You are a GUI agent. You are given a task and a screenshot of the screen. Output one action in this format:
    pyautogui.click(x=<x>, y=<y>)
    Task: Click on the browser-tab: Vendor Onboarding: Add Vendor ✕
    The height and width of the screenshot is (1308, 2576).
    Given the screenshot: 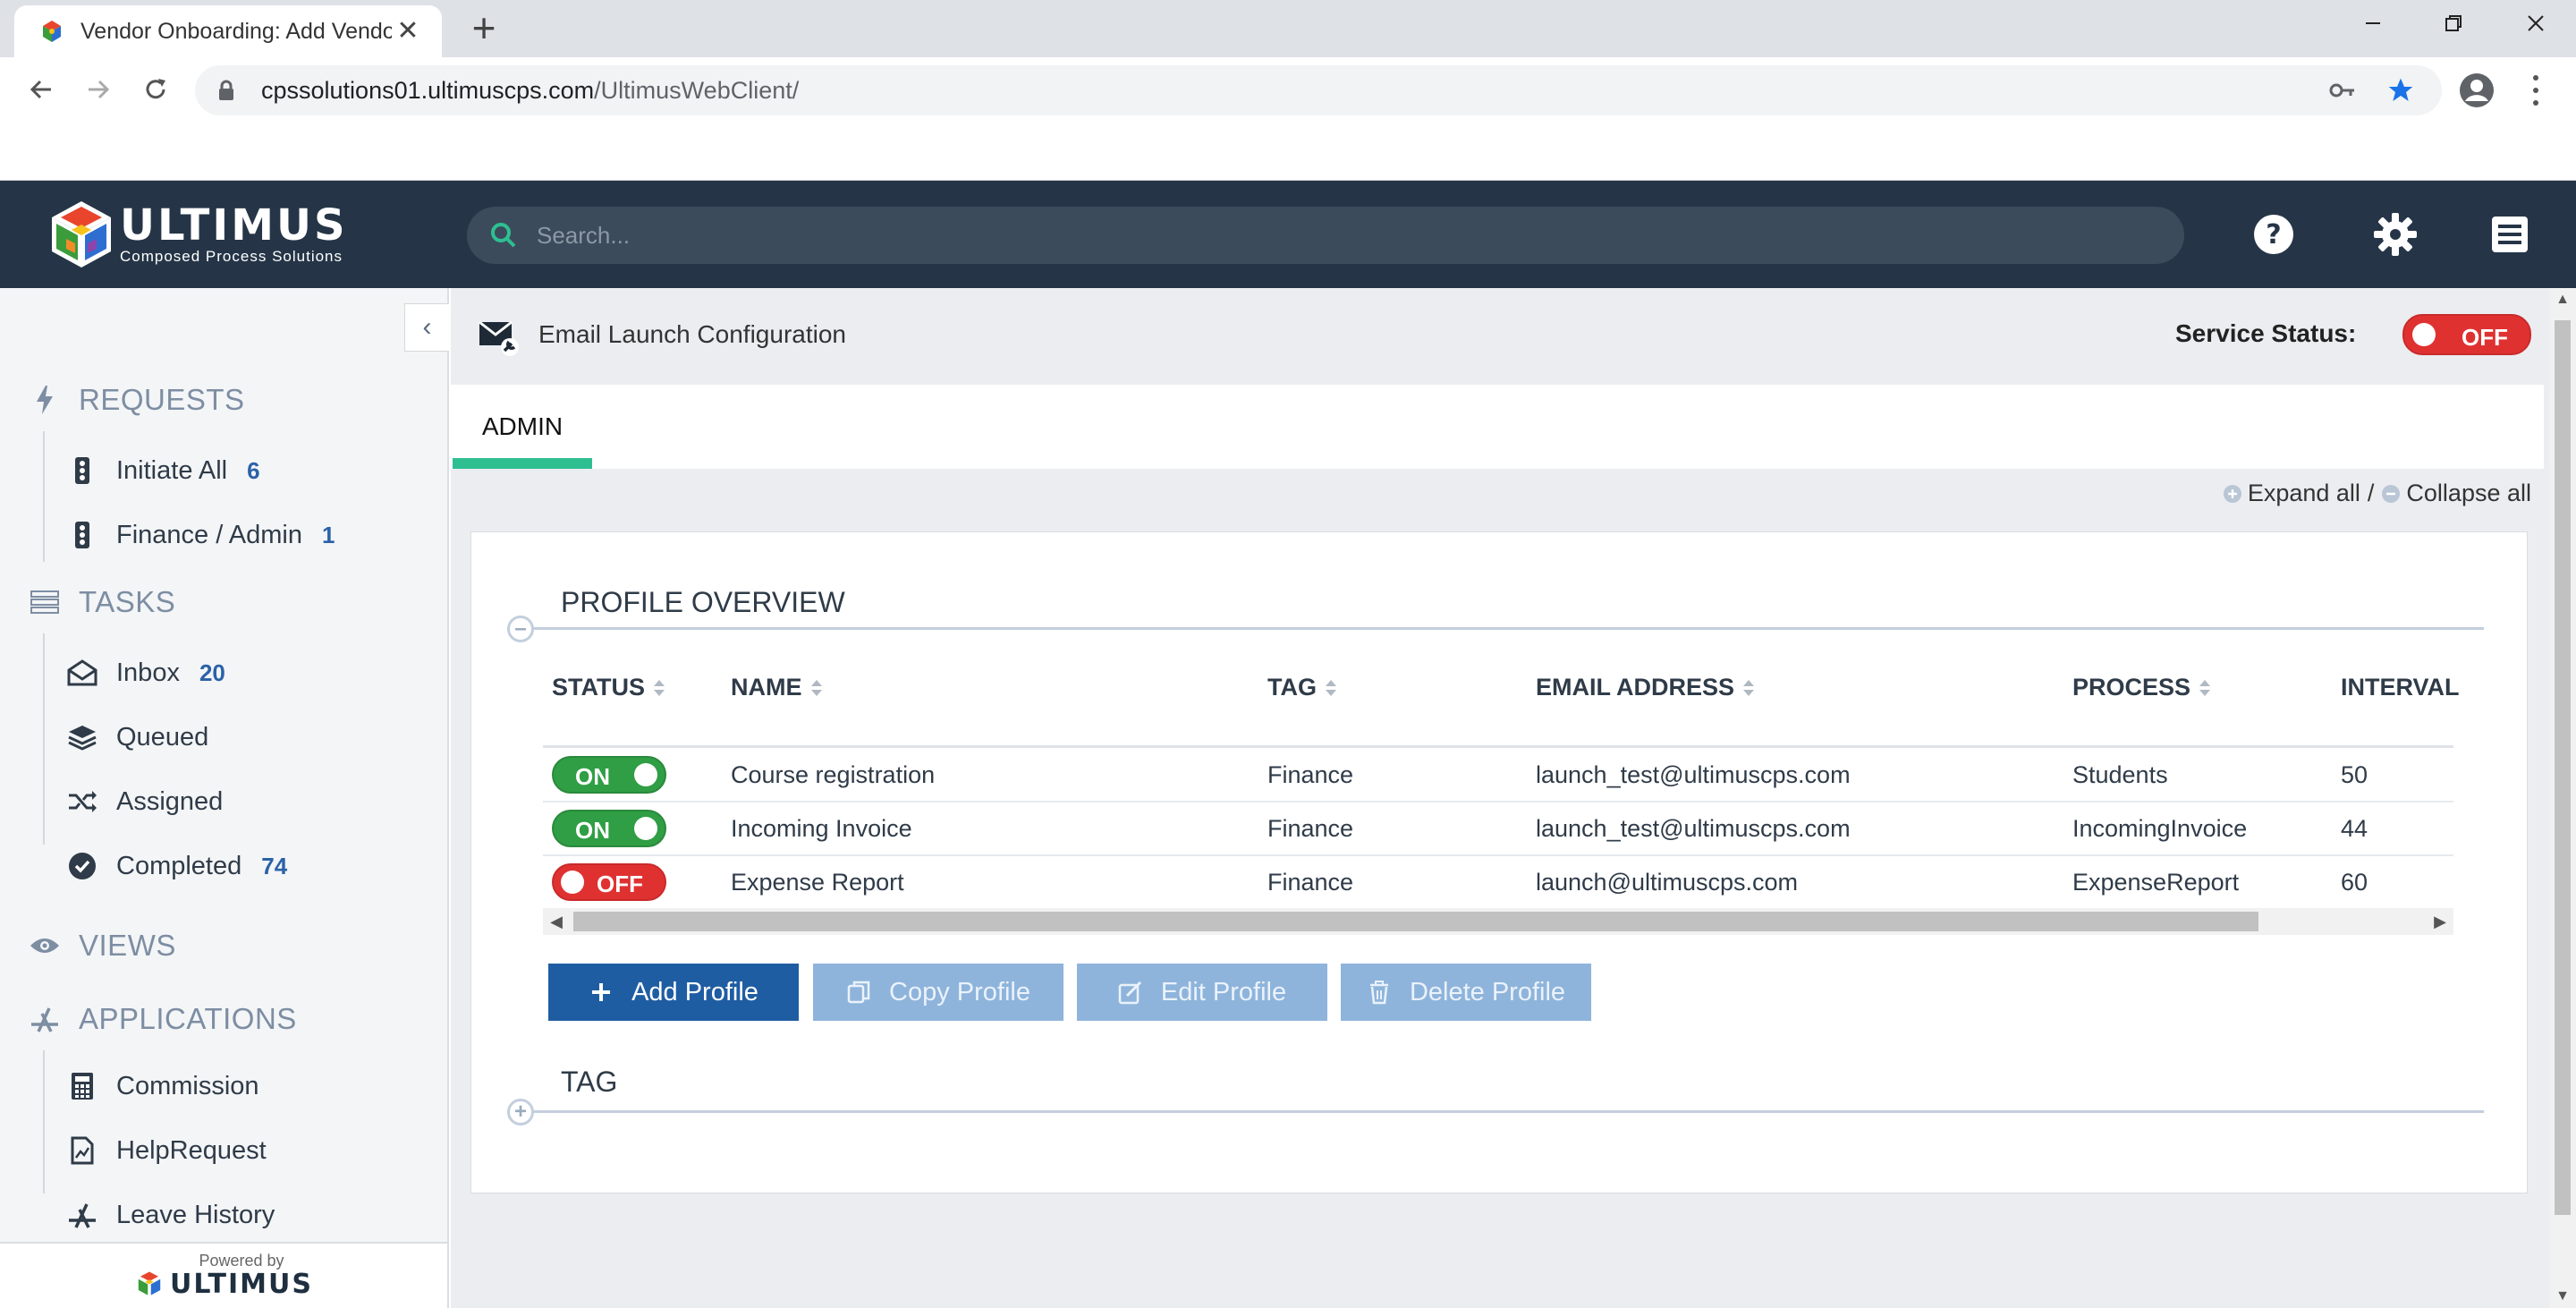 What is the action you would take?
    pyautogui.click(x=228, y=31)
    